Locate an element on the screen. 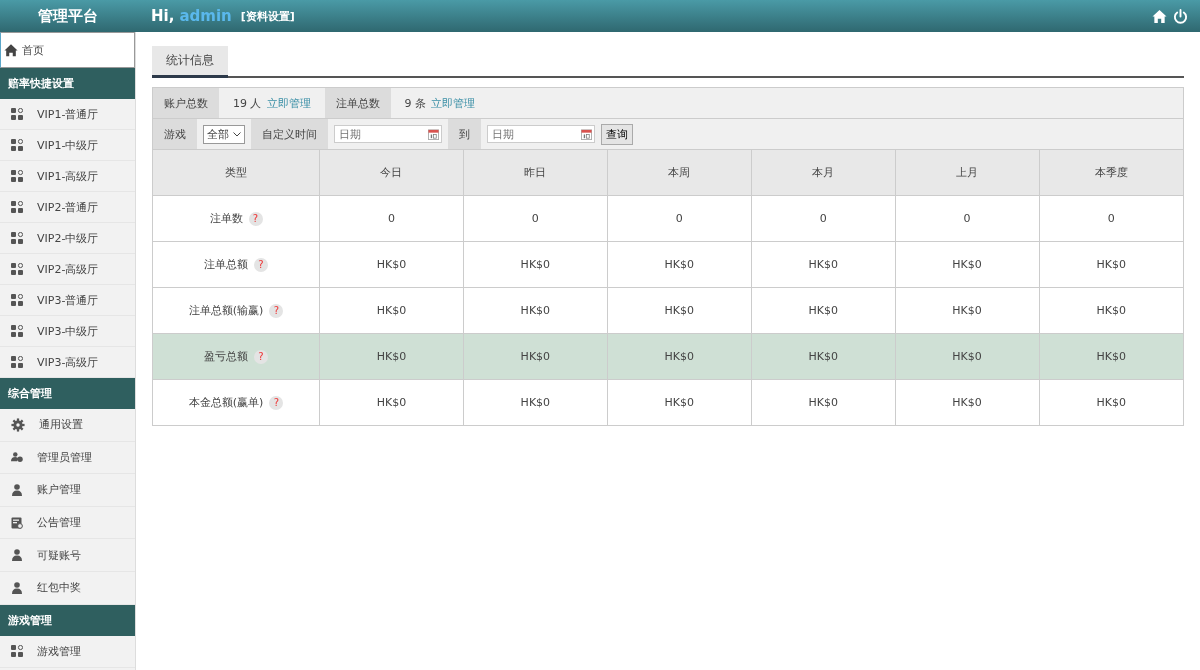  sidebar-item: 账户管理 is located at coordinates (67, 490).